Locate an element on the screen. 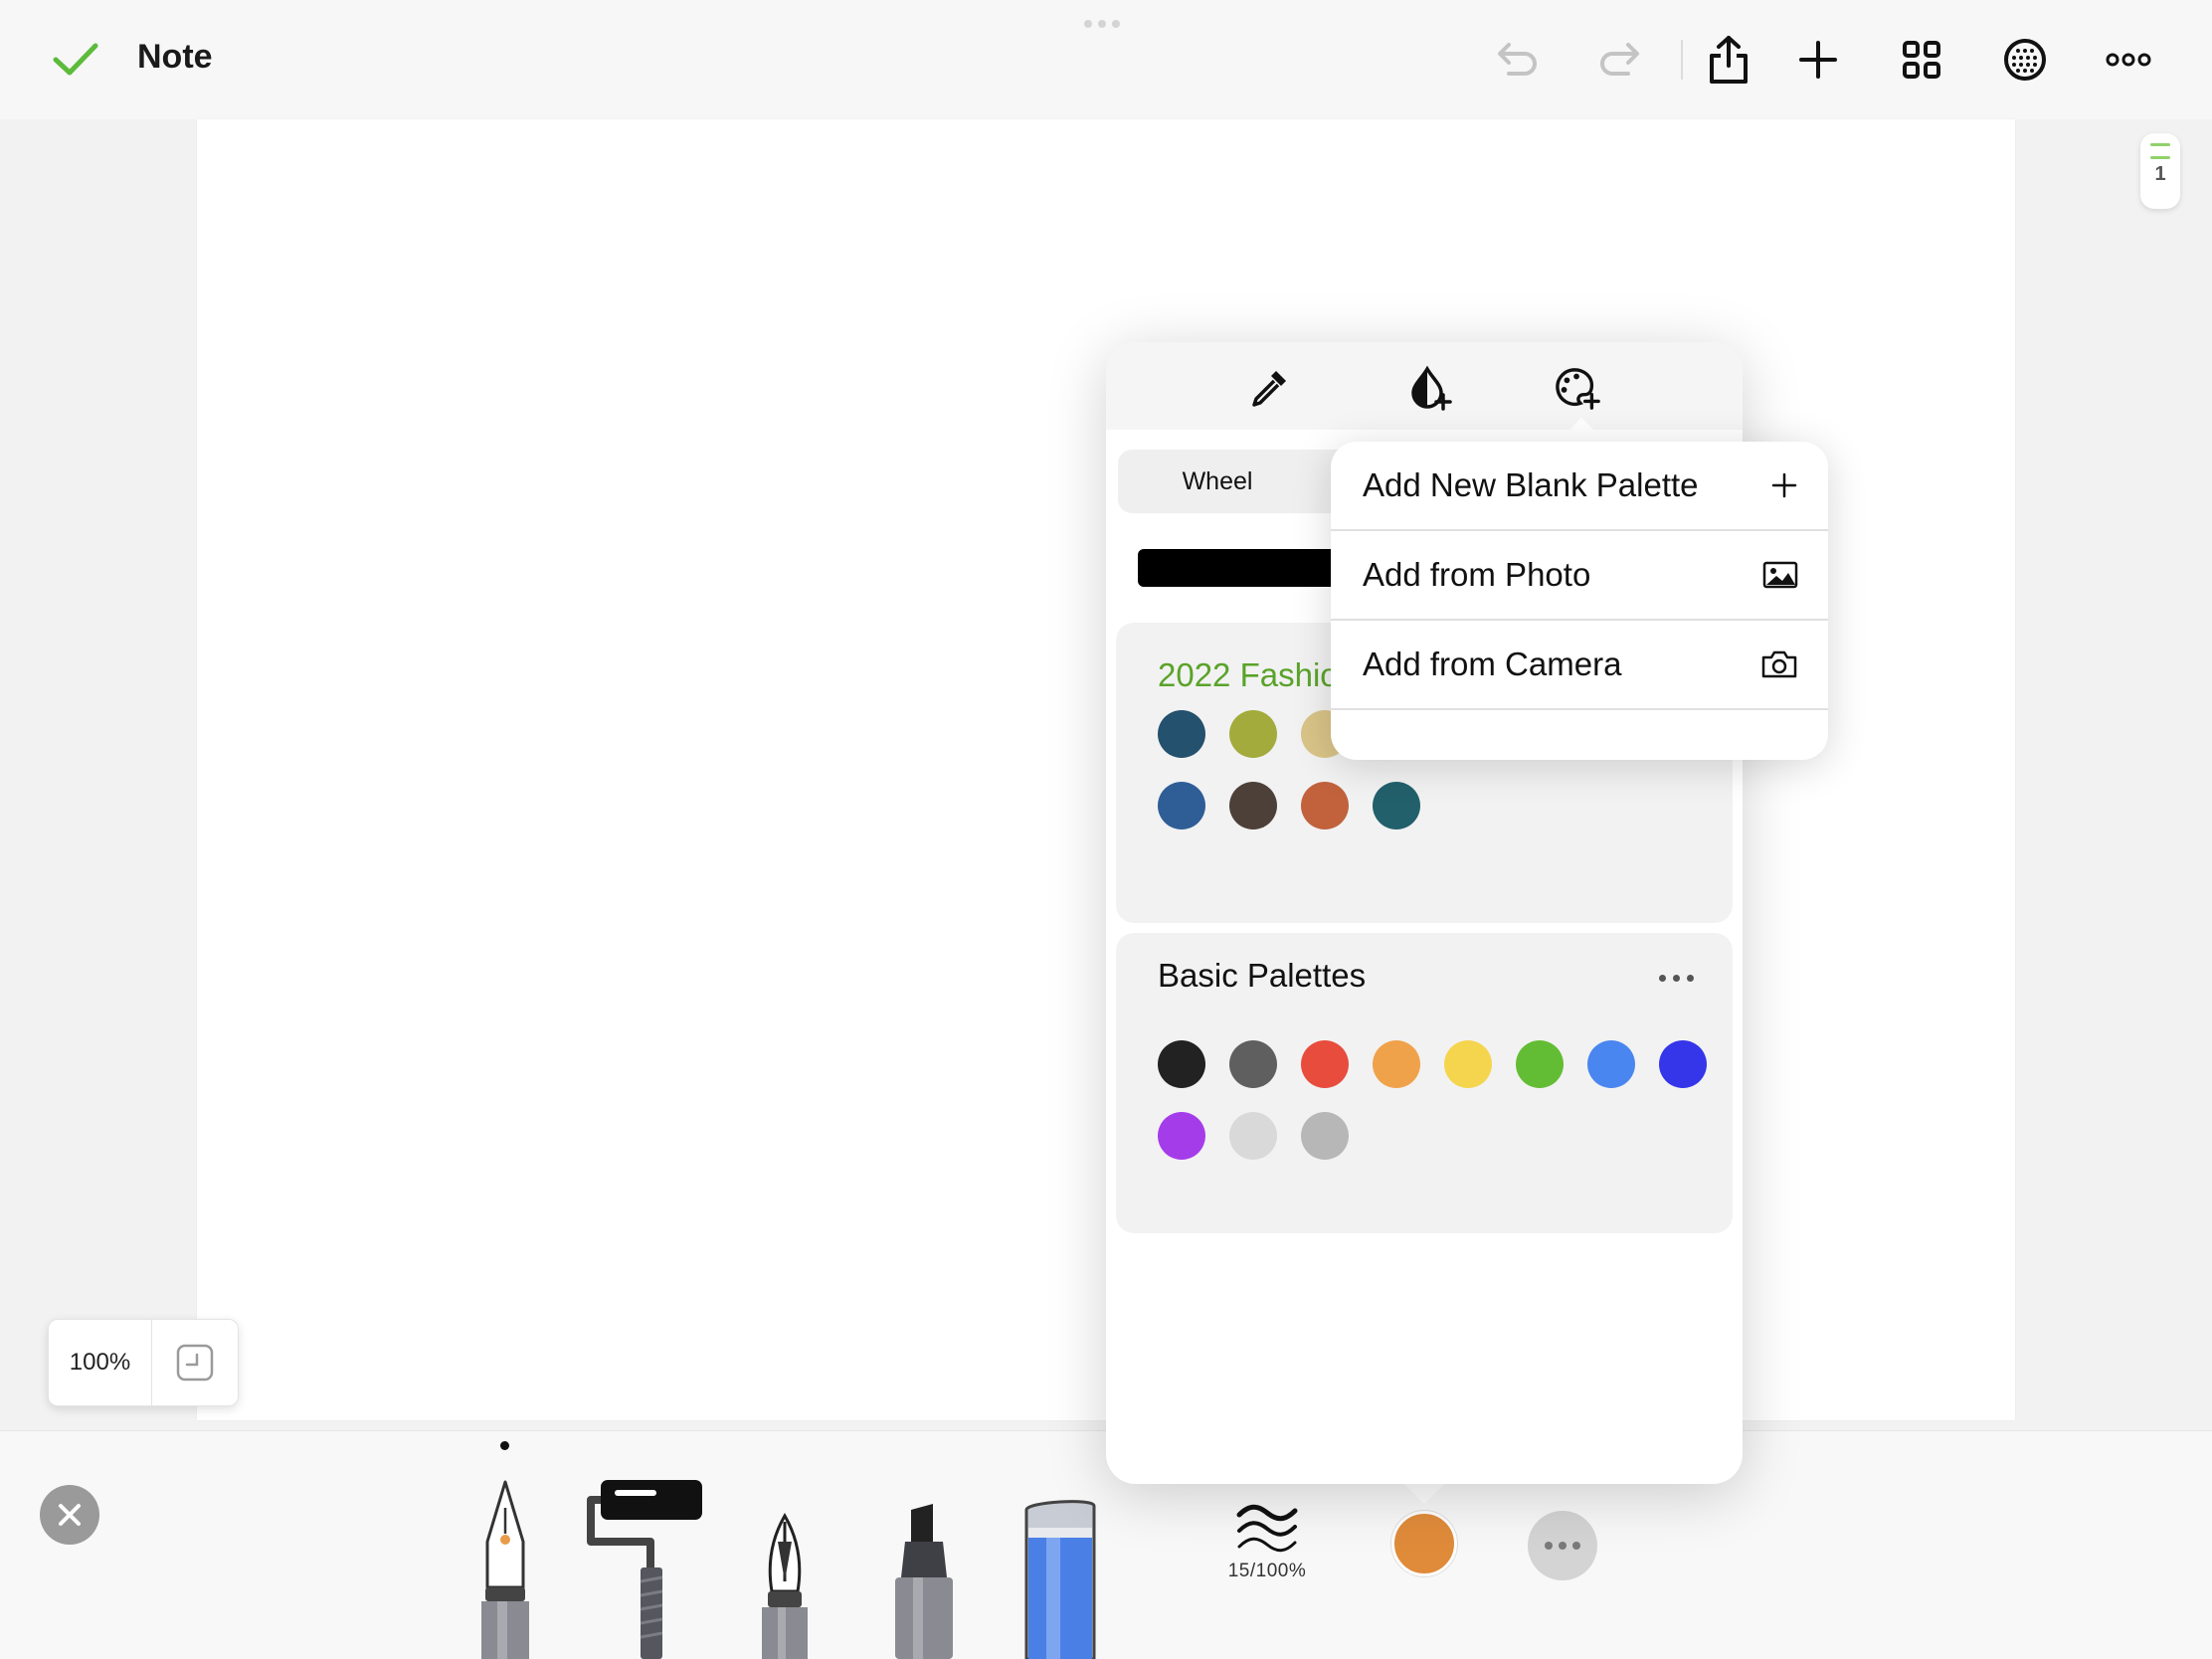 The image size is (2212, 1659). eyedropper-button is located at coordinates (1269, 388).